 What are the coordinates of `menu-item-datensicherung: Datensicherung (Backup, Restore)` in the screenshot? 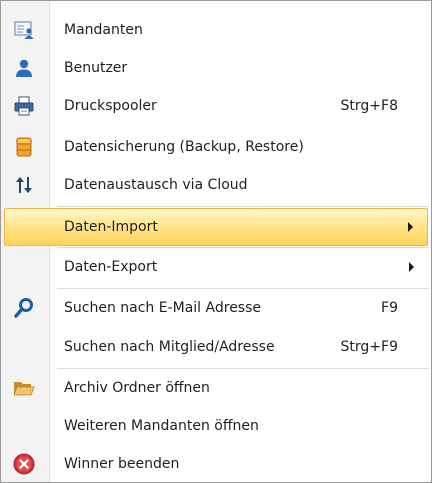 It's located at (216, 147).